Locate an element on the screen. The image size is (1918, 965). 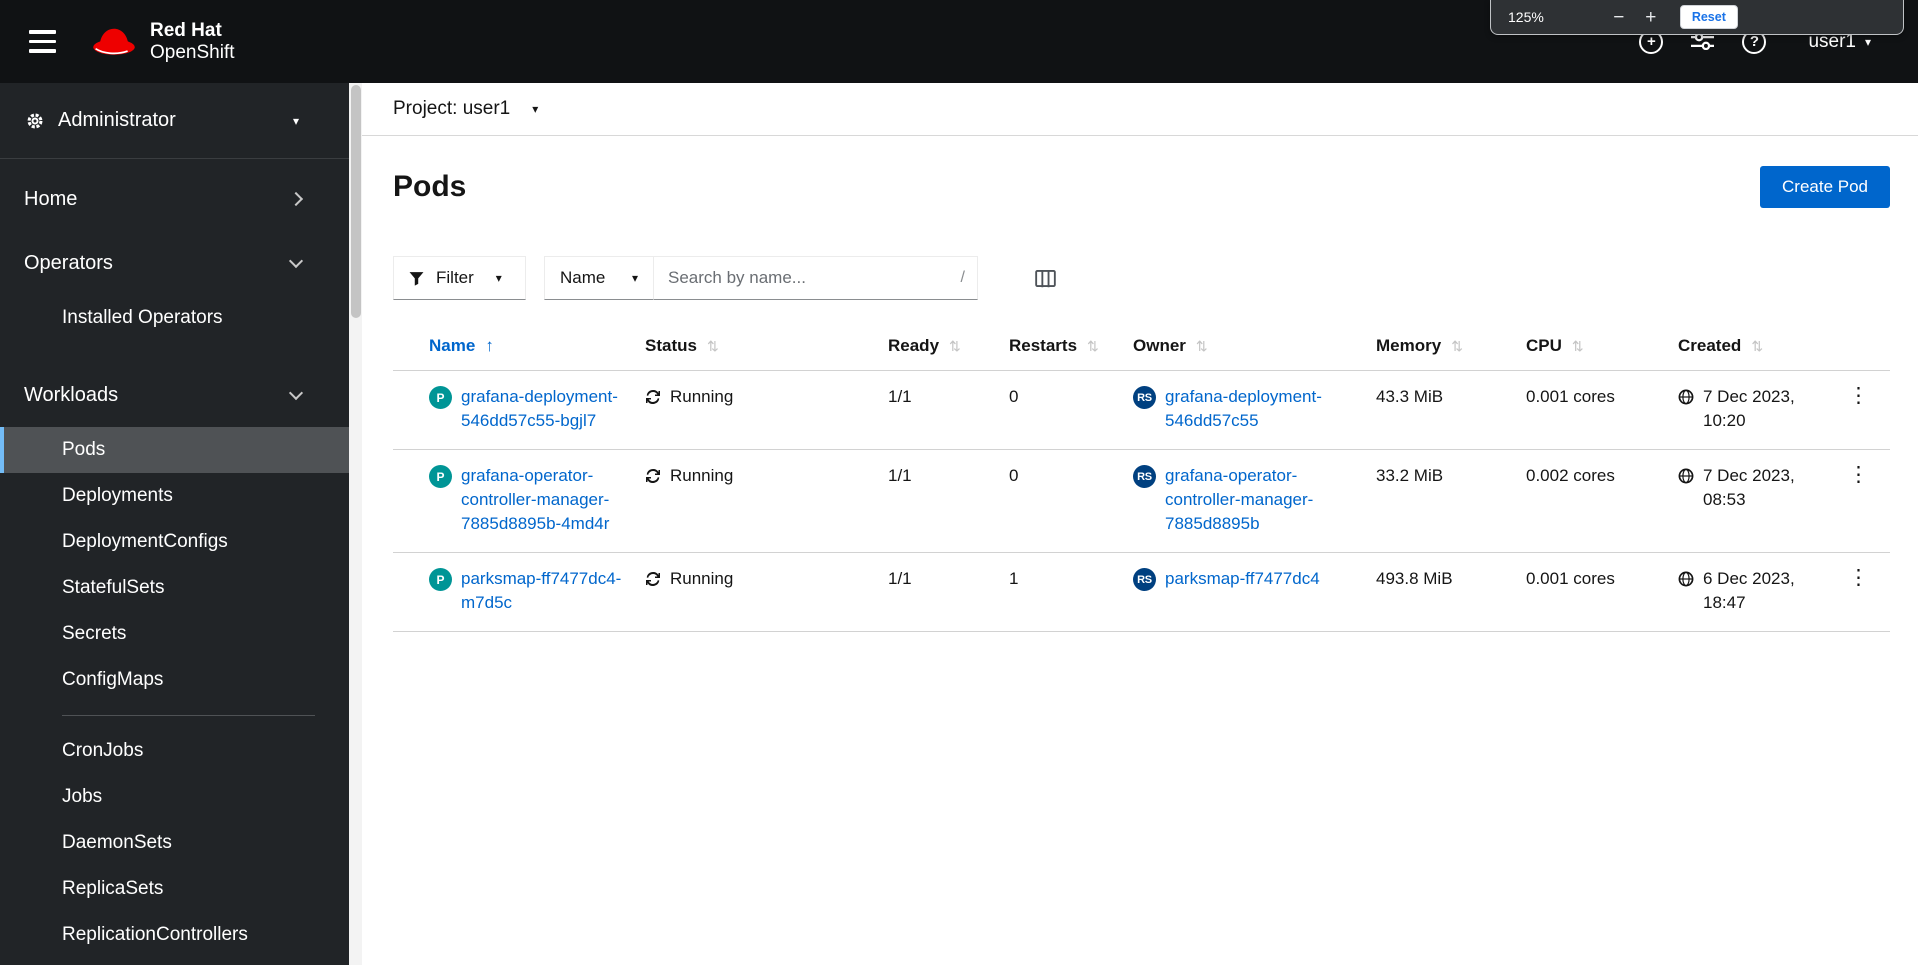
brand-link: Red Hat OpenShift is located at coordinates (162, 42).